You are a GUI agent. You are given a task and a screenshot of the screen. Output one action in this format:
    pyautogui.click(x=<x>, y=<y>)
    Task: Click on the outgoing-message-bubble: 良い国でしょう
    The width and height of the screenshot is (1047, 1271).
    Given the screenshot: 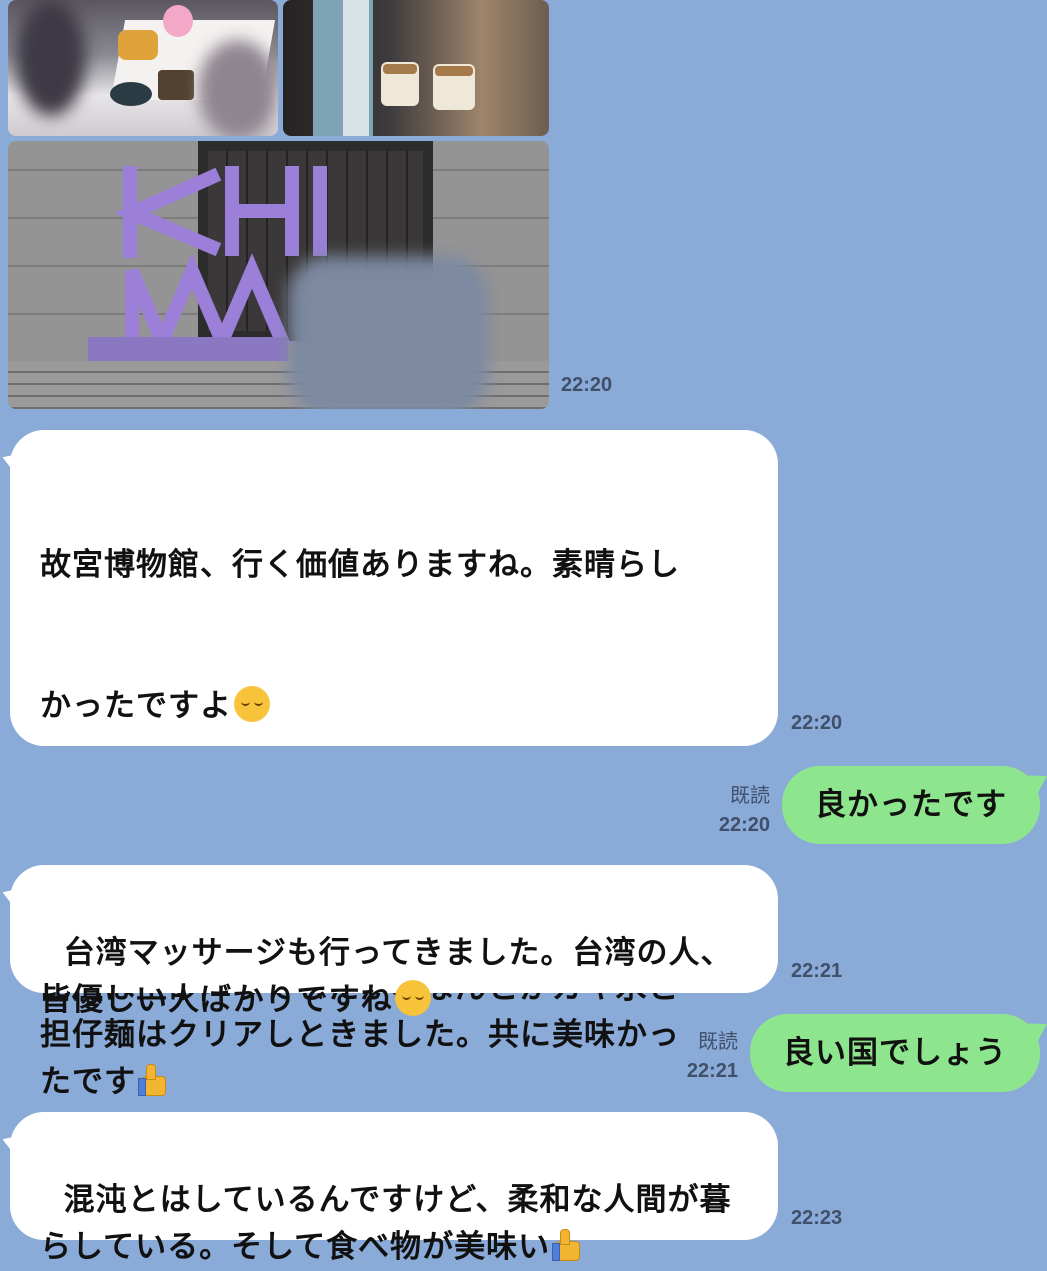 What is the action you would take?
    pyautogui.click(x=895, y=1053)
    